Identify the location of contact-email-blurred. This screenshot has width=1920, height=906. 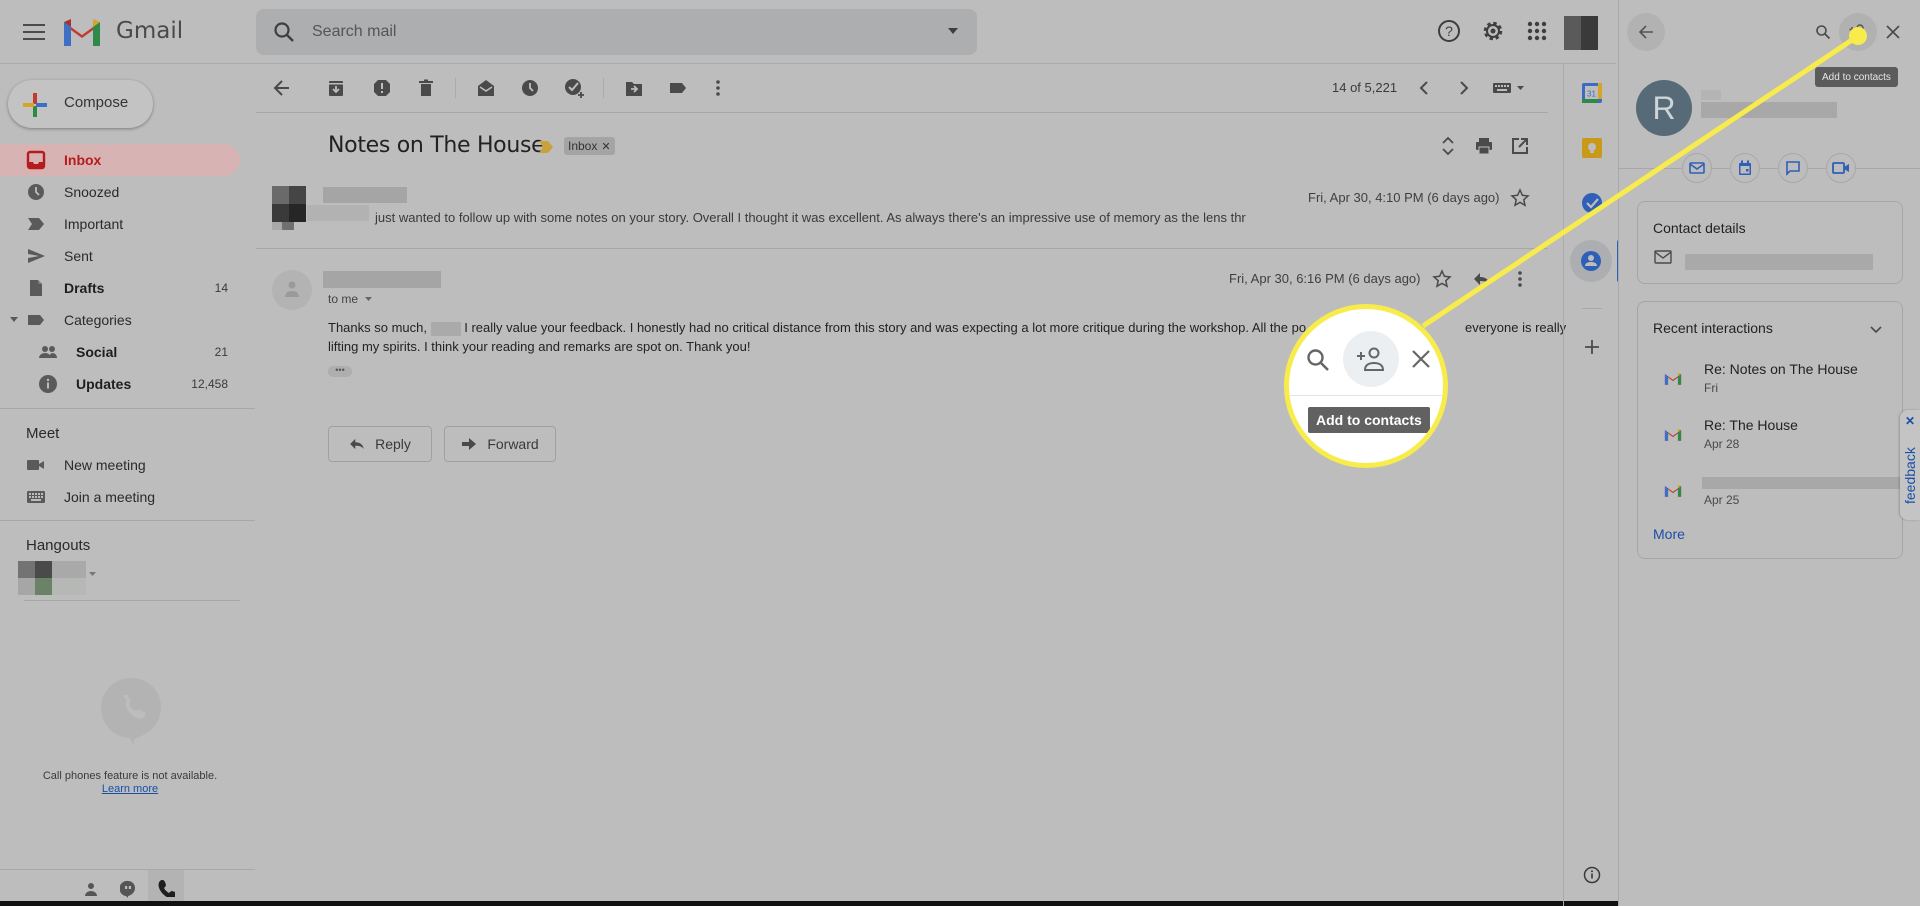
(1779, 262).